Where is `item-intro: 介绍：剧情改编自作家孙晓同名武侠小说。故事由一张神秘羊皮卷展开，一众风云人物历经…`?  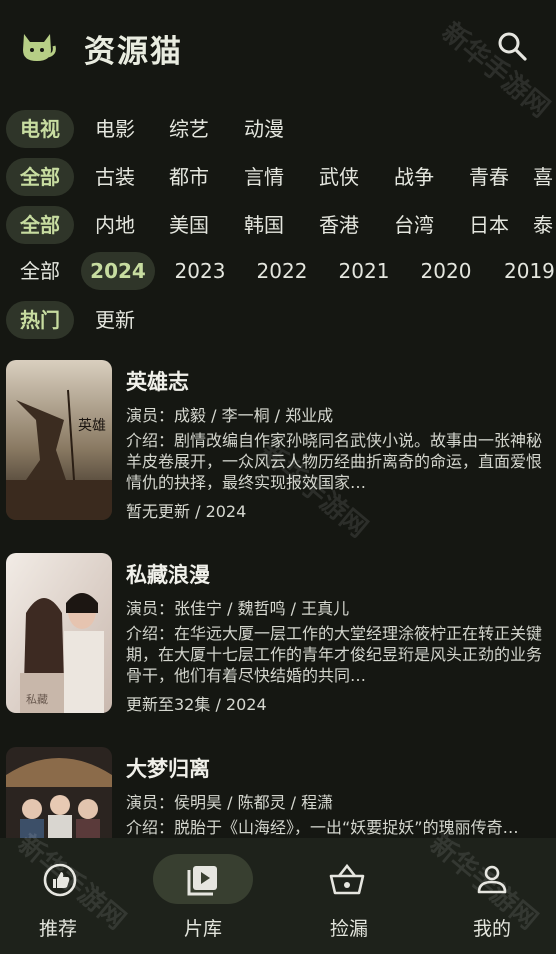
item-intro: 介绍：剧情改编自作家孙晓同名武侠小说。故事由一张神秘羊皮卷展开，一众风云人物历经… is located at coordinates (334, 461).